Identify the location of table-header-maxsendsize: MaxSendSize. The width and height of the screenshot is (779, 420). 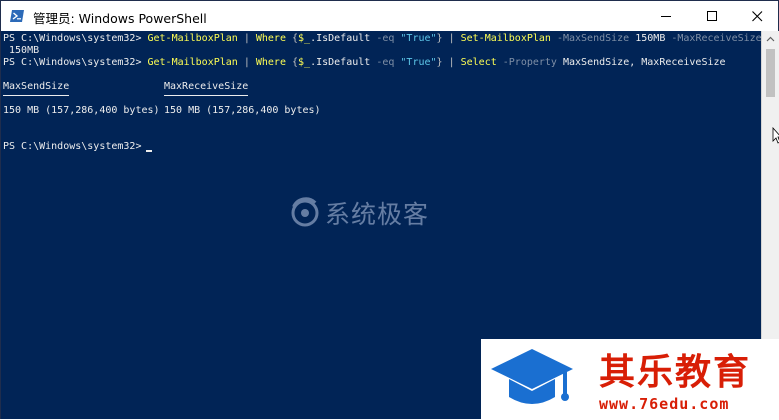
(36, 86).